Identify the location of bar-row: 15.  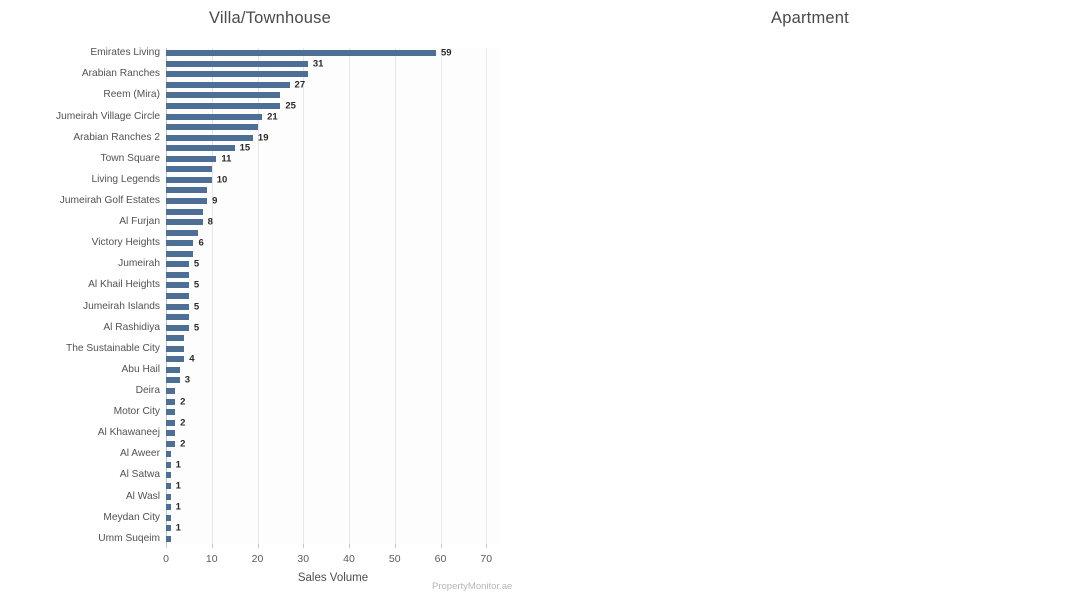
(333, 148).